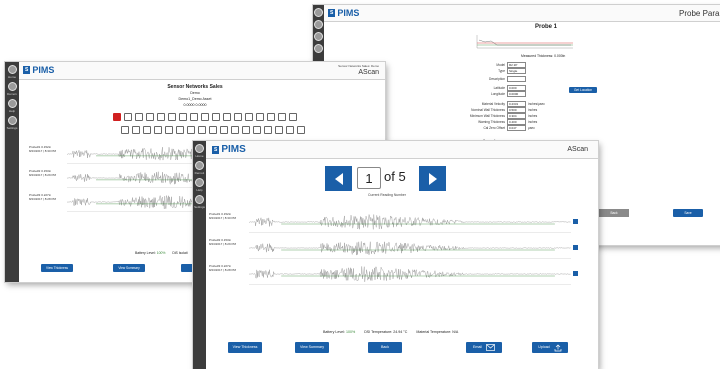 This screenshot has width=720, height=369. Describe the element at coordinates (491, 122) in the screenshot. I see `field-label: Warning Thickness` at that location.